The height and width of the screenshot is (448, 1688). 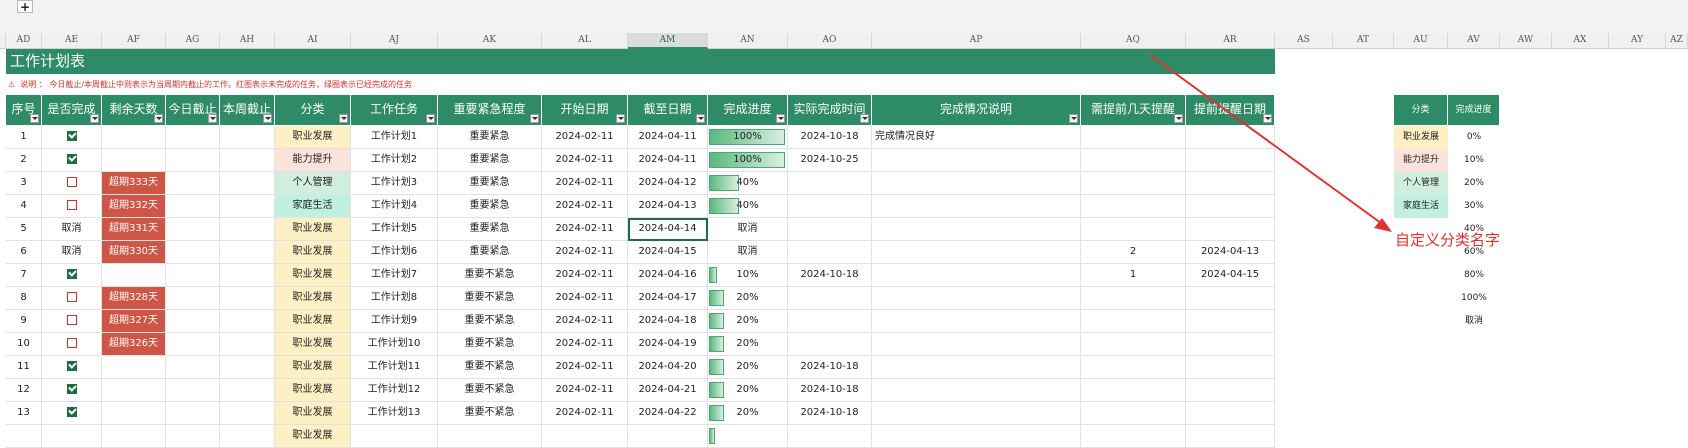 I want to click on column-header-az: AZ, so click(x=1677, y=41).